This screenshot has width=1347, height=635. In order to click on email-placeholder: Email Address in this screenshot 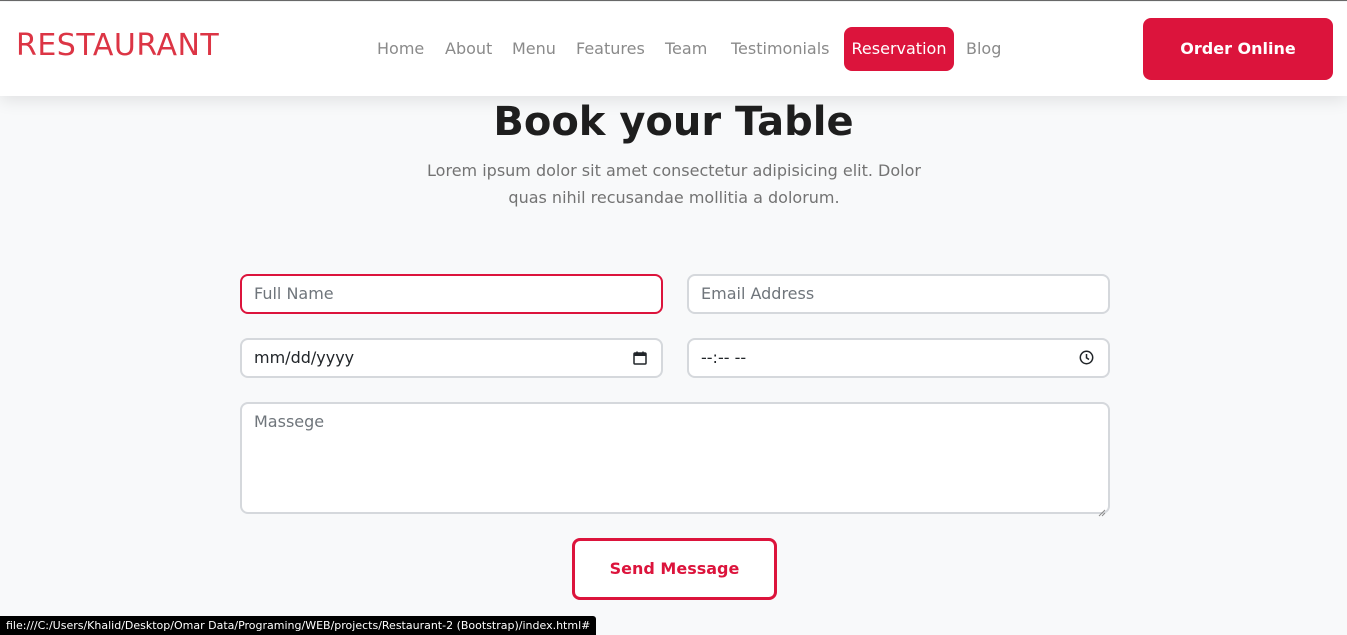, I will do `click(758, 293)`.